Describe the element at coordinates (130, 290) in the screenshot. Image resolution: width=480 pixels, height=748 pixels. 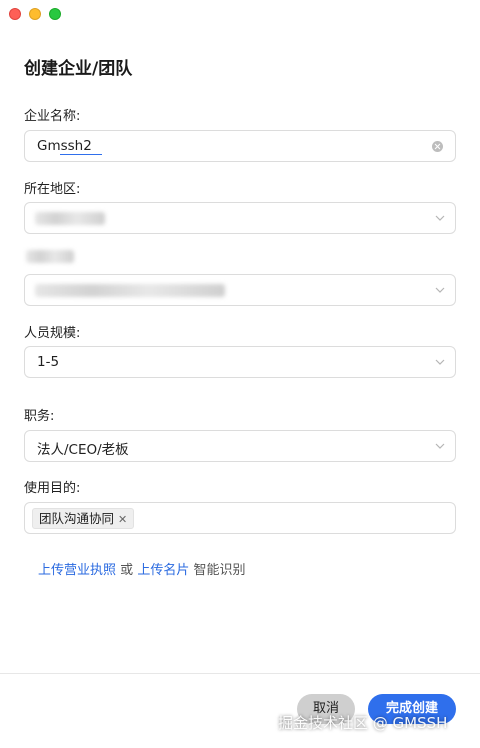
I see `redacted-value` at that location.